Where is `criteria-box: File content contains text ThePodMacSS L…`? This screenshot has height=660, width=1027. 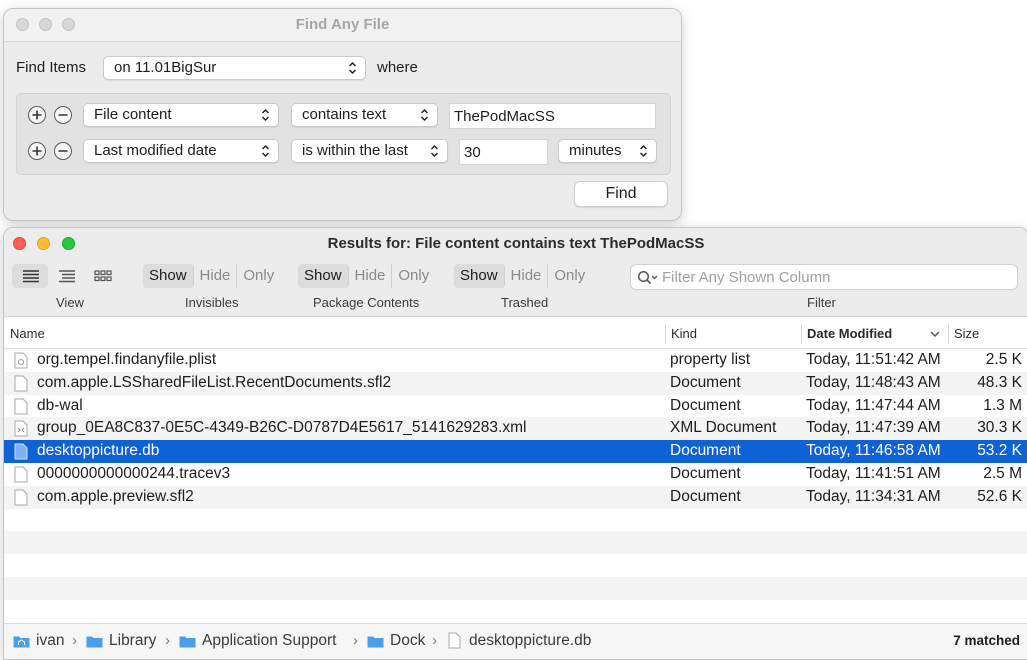 criteria-box: File content contains text ThePodMacSS L… is located at coordinates (343, 134).